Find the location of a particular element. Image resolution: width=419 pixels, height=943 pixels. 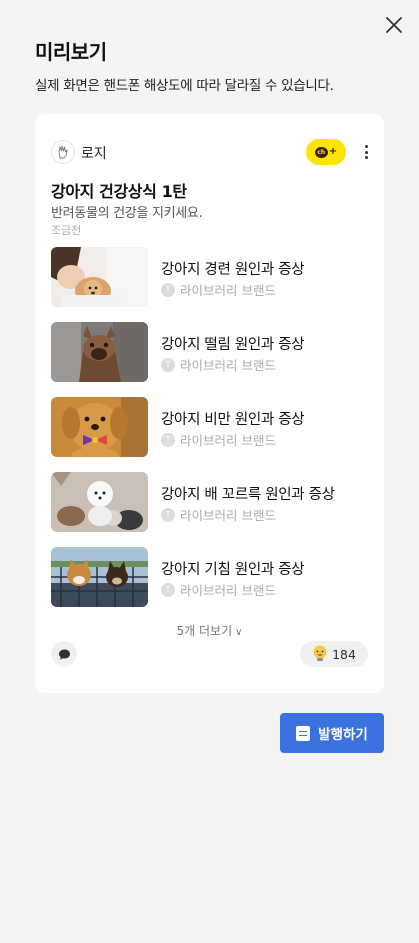

document-icon is located at coordinates (303, 733).